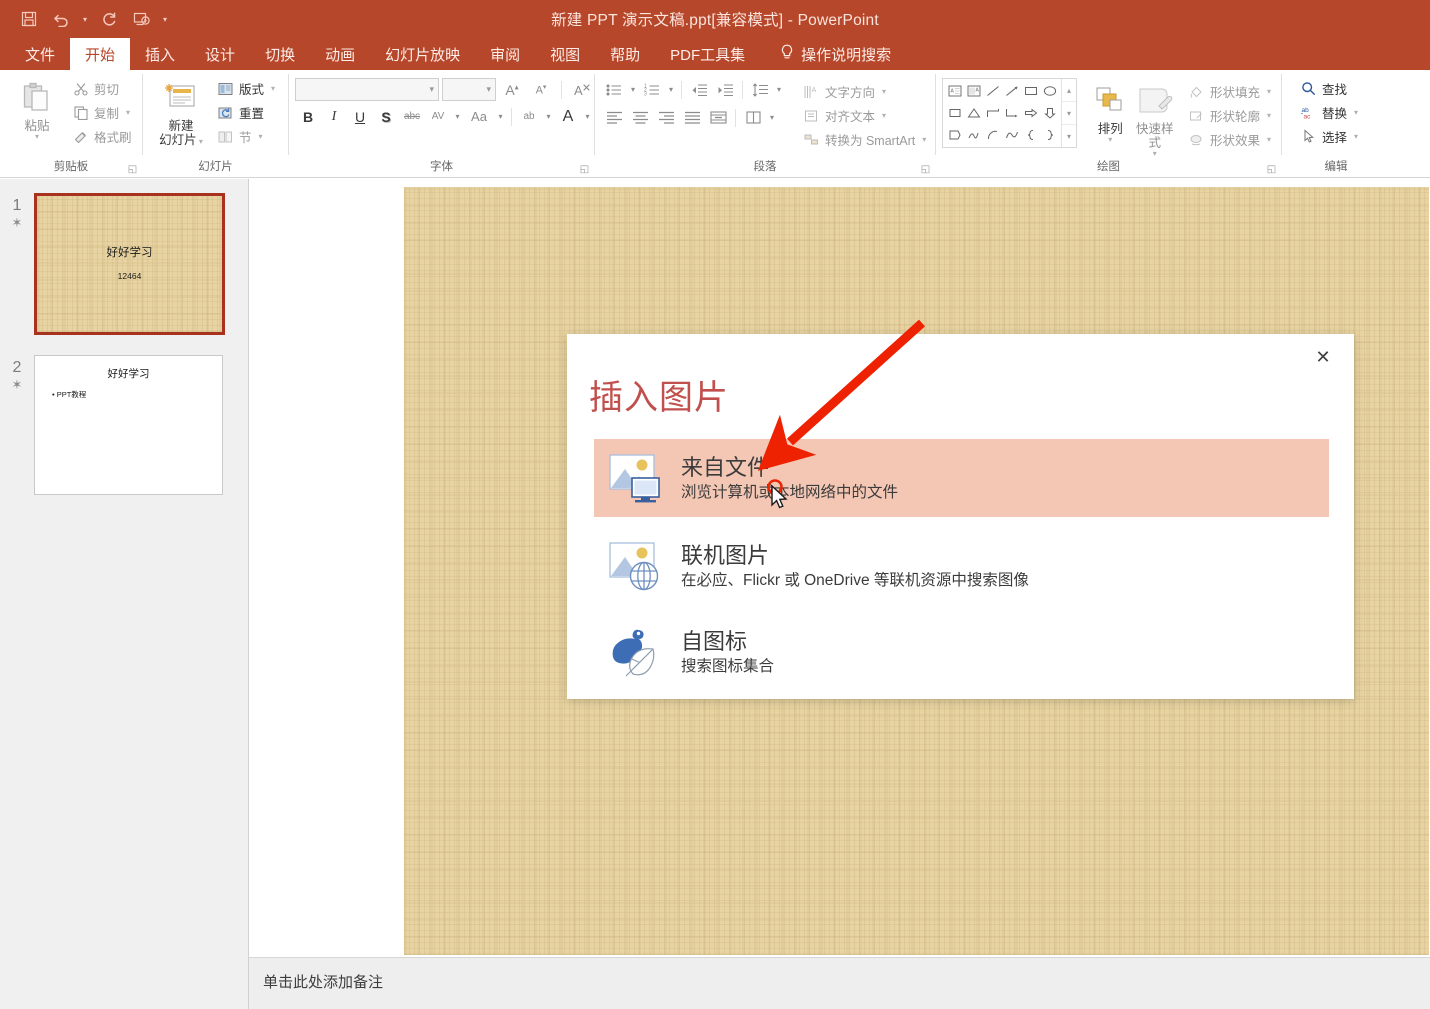 This screenshot has width=1430, height=1009. I want to click on increase-indent-button, so click(725, 89).